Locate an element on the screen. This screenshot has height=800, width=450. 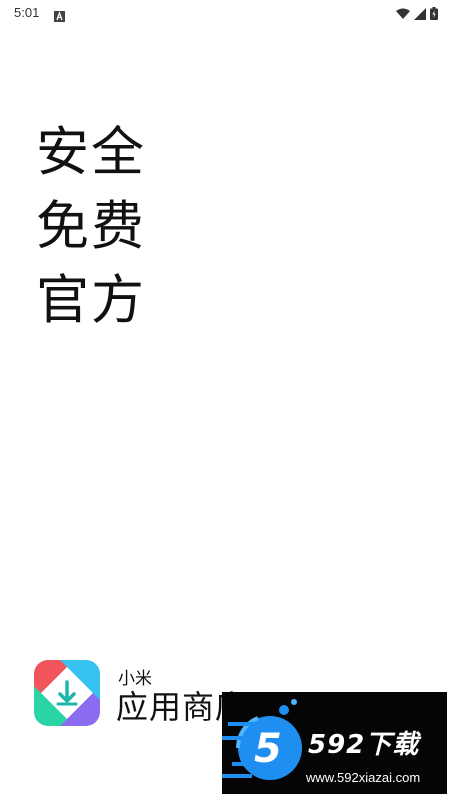
notification-a-icon is located at coordinates (59, 16).